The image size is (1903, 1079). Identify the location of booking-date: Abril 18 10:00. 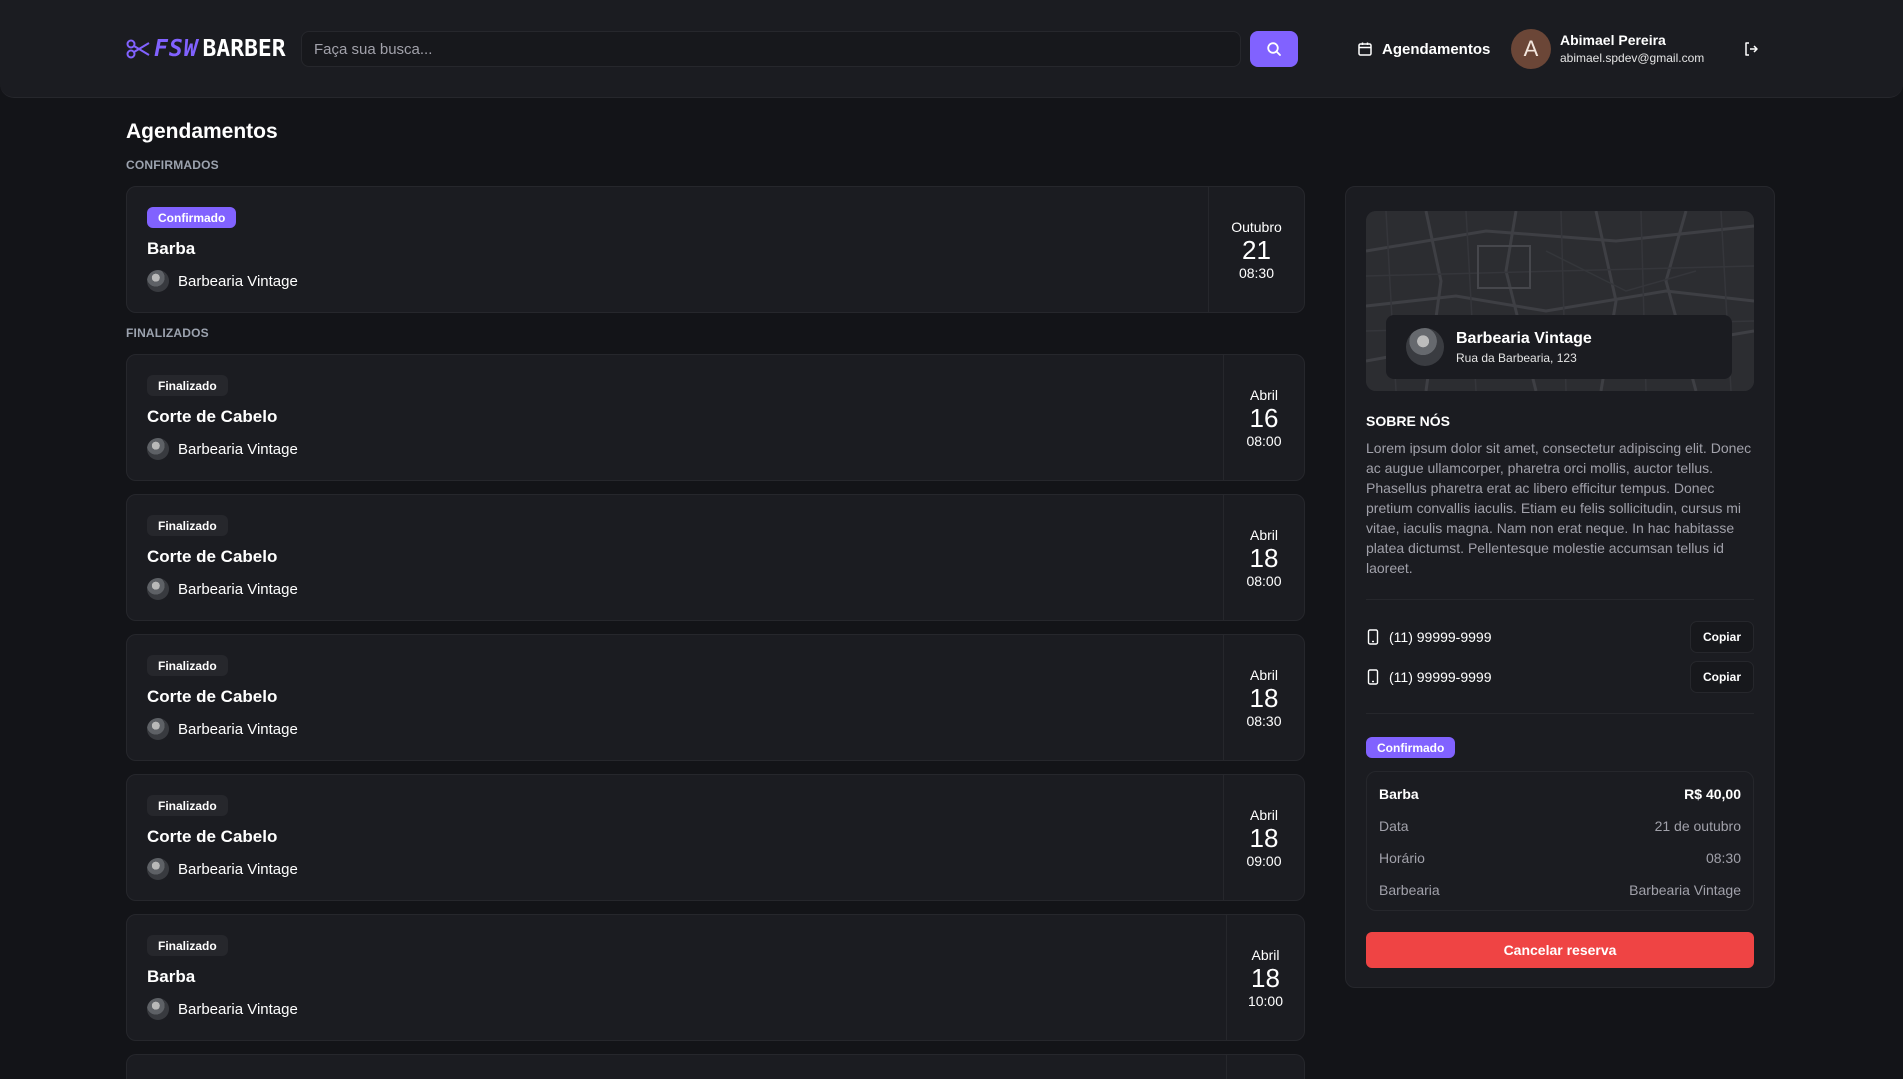
(1265, 977).